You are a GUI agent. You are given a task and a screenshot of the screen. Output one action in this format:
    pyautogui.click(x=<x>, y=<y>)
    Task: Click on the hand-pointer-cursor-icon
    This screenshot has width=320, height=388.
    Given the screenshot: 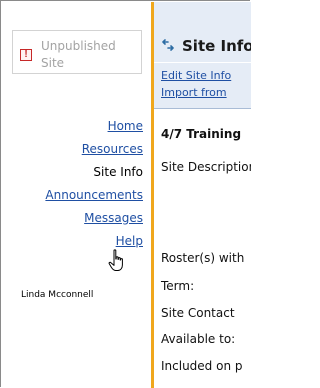 What is the action you would take?
    pyautogui.click(x=115, y=260)
    